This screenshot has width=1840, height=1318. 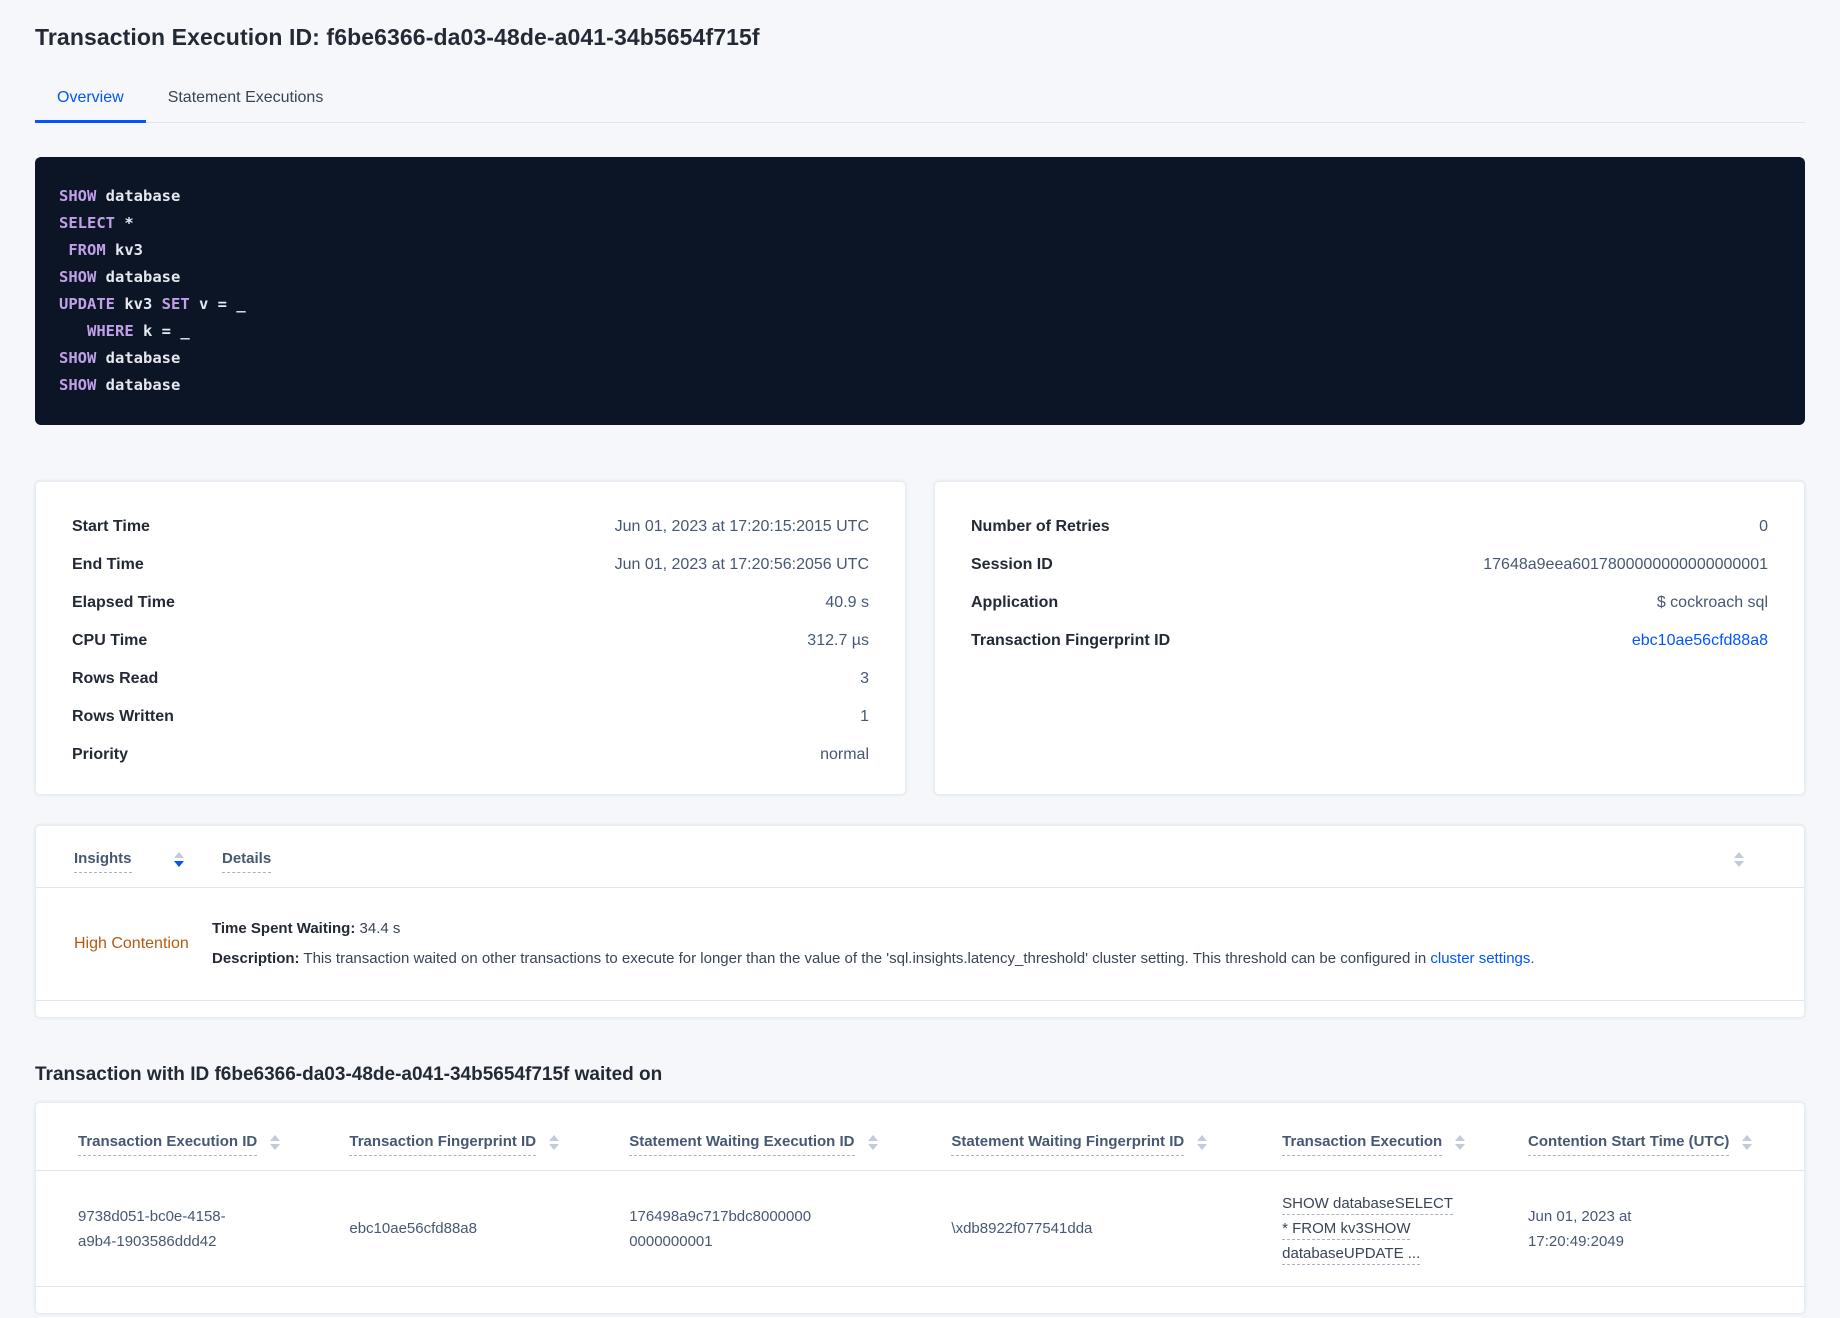 I want to click on info-label: CPU Time, so click(x=110, y=640).